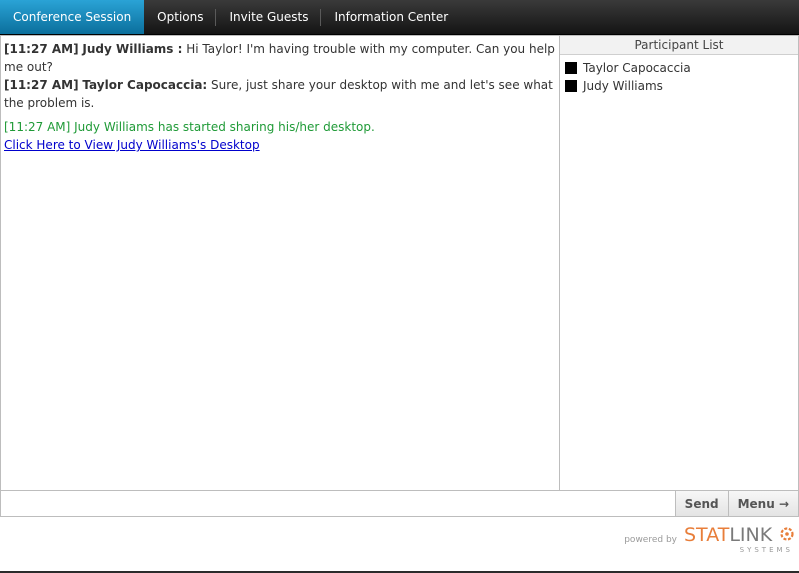 This screenshot has width=799, height=573. I want to click on tab-conference-session: Conference Session, so click(72, 17).